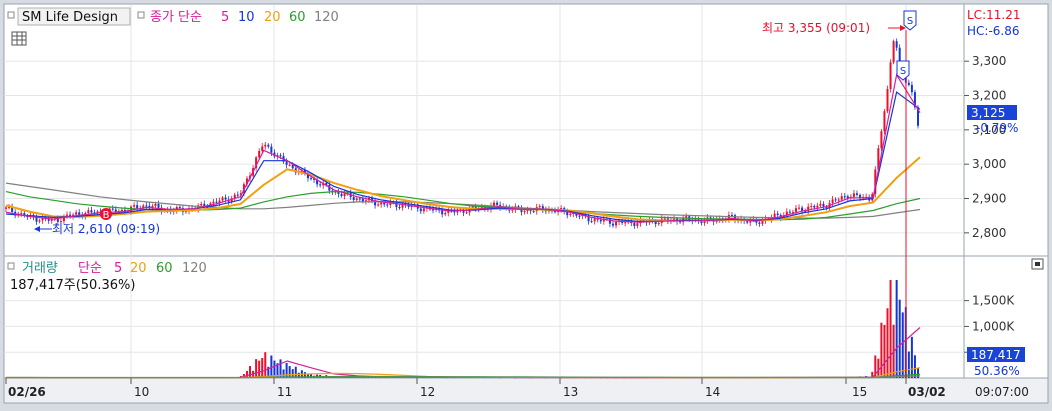 This screenshot has height=411, width=1052. Describe the element at coordinates (70, 17) in the screenshot. I see `stock-title: SM Life Design` at that location.